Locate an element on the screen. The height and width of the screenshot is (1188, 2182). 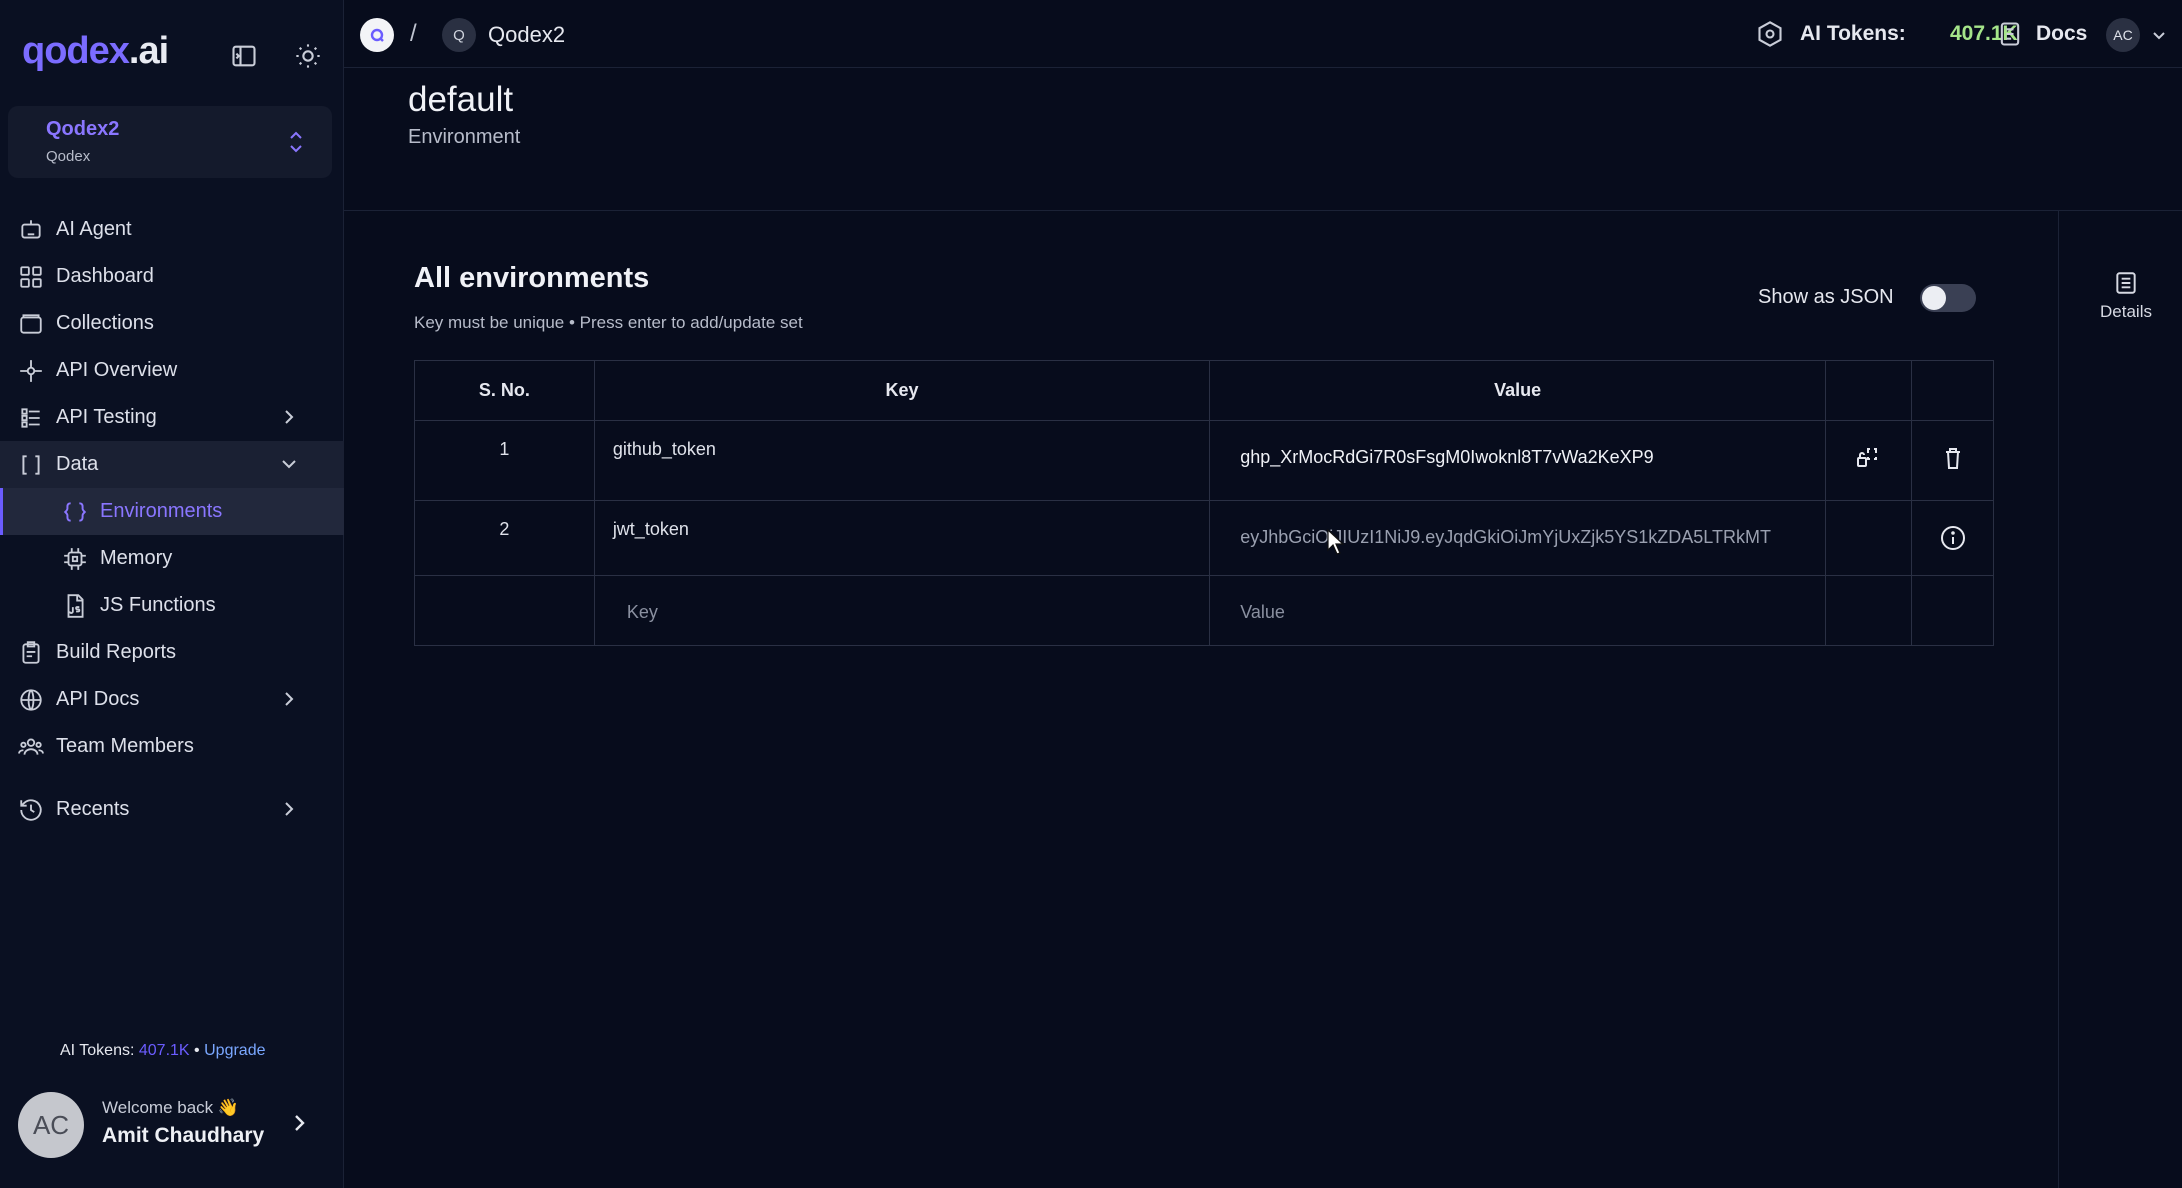
sidebar-item-memory: Memory is located at coordinates (172, 558).